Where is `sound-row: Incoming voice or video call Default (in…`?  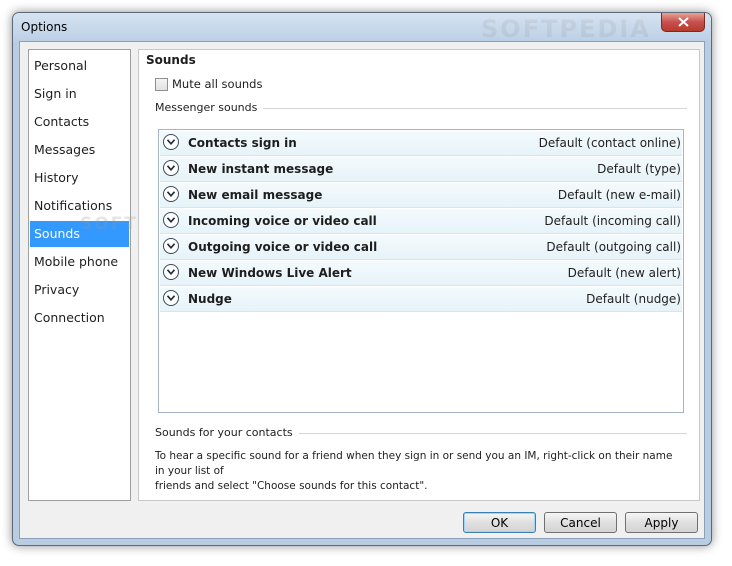
sound-row: Incoming voice or video call Default (in… is located at coordinates (421, 221).